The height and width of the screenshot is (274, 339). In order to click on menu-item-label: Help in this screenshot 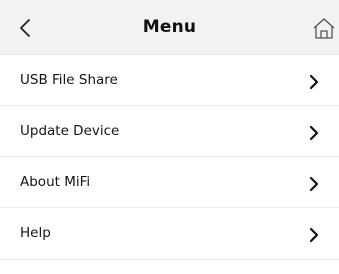, I will do `click(35, 233)`.